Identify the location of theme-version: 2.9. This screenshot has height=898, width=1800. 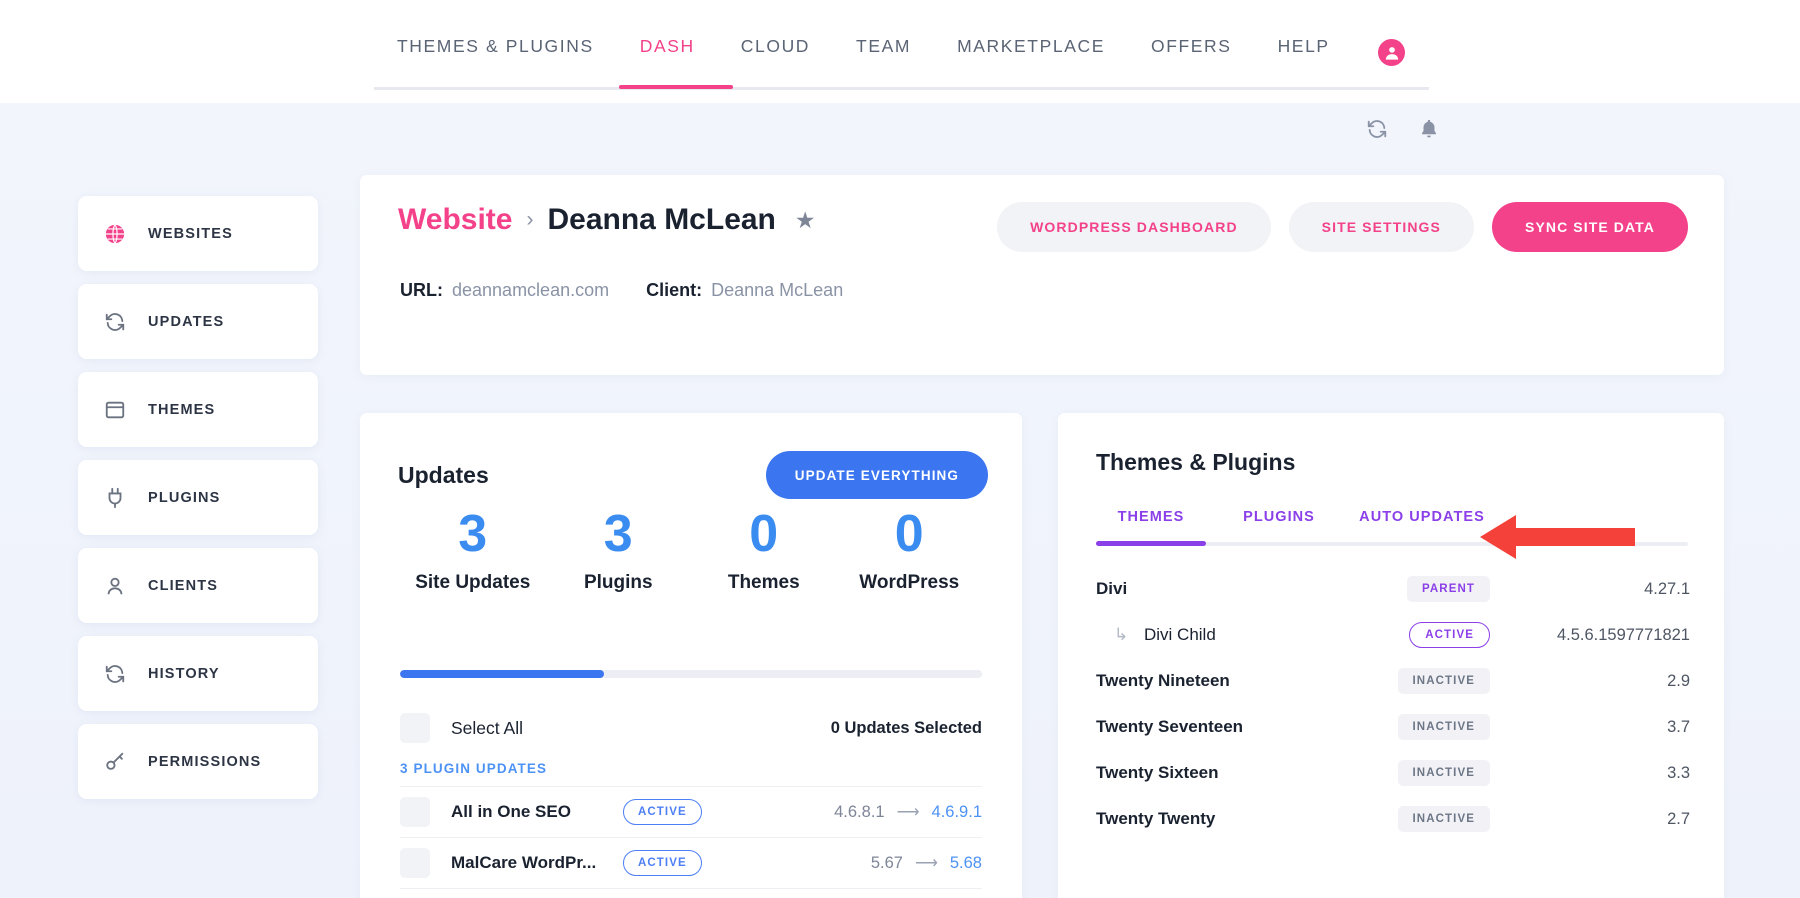
(1678, 680).